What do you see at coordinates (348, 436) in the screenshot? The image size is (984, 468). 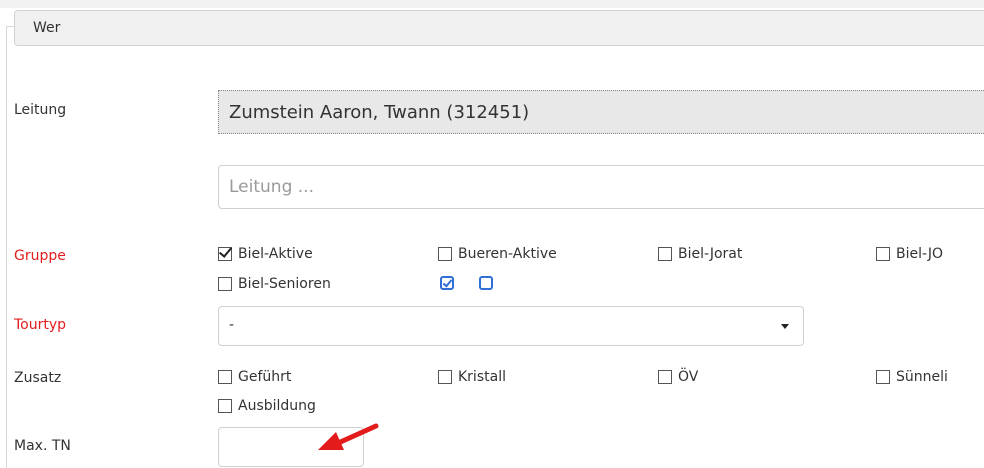 I see `red-arrow-icon` at bounding box center [348, 436].